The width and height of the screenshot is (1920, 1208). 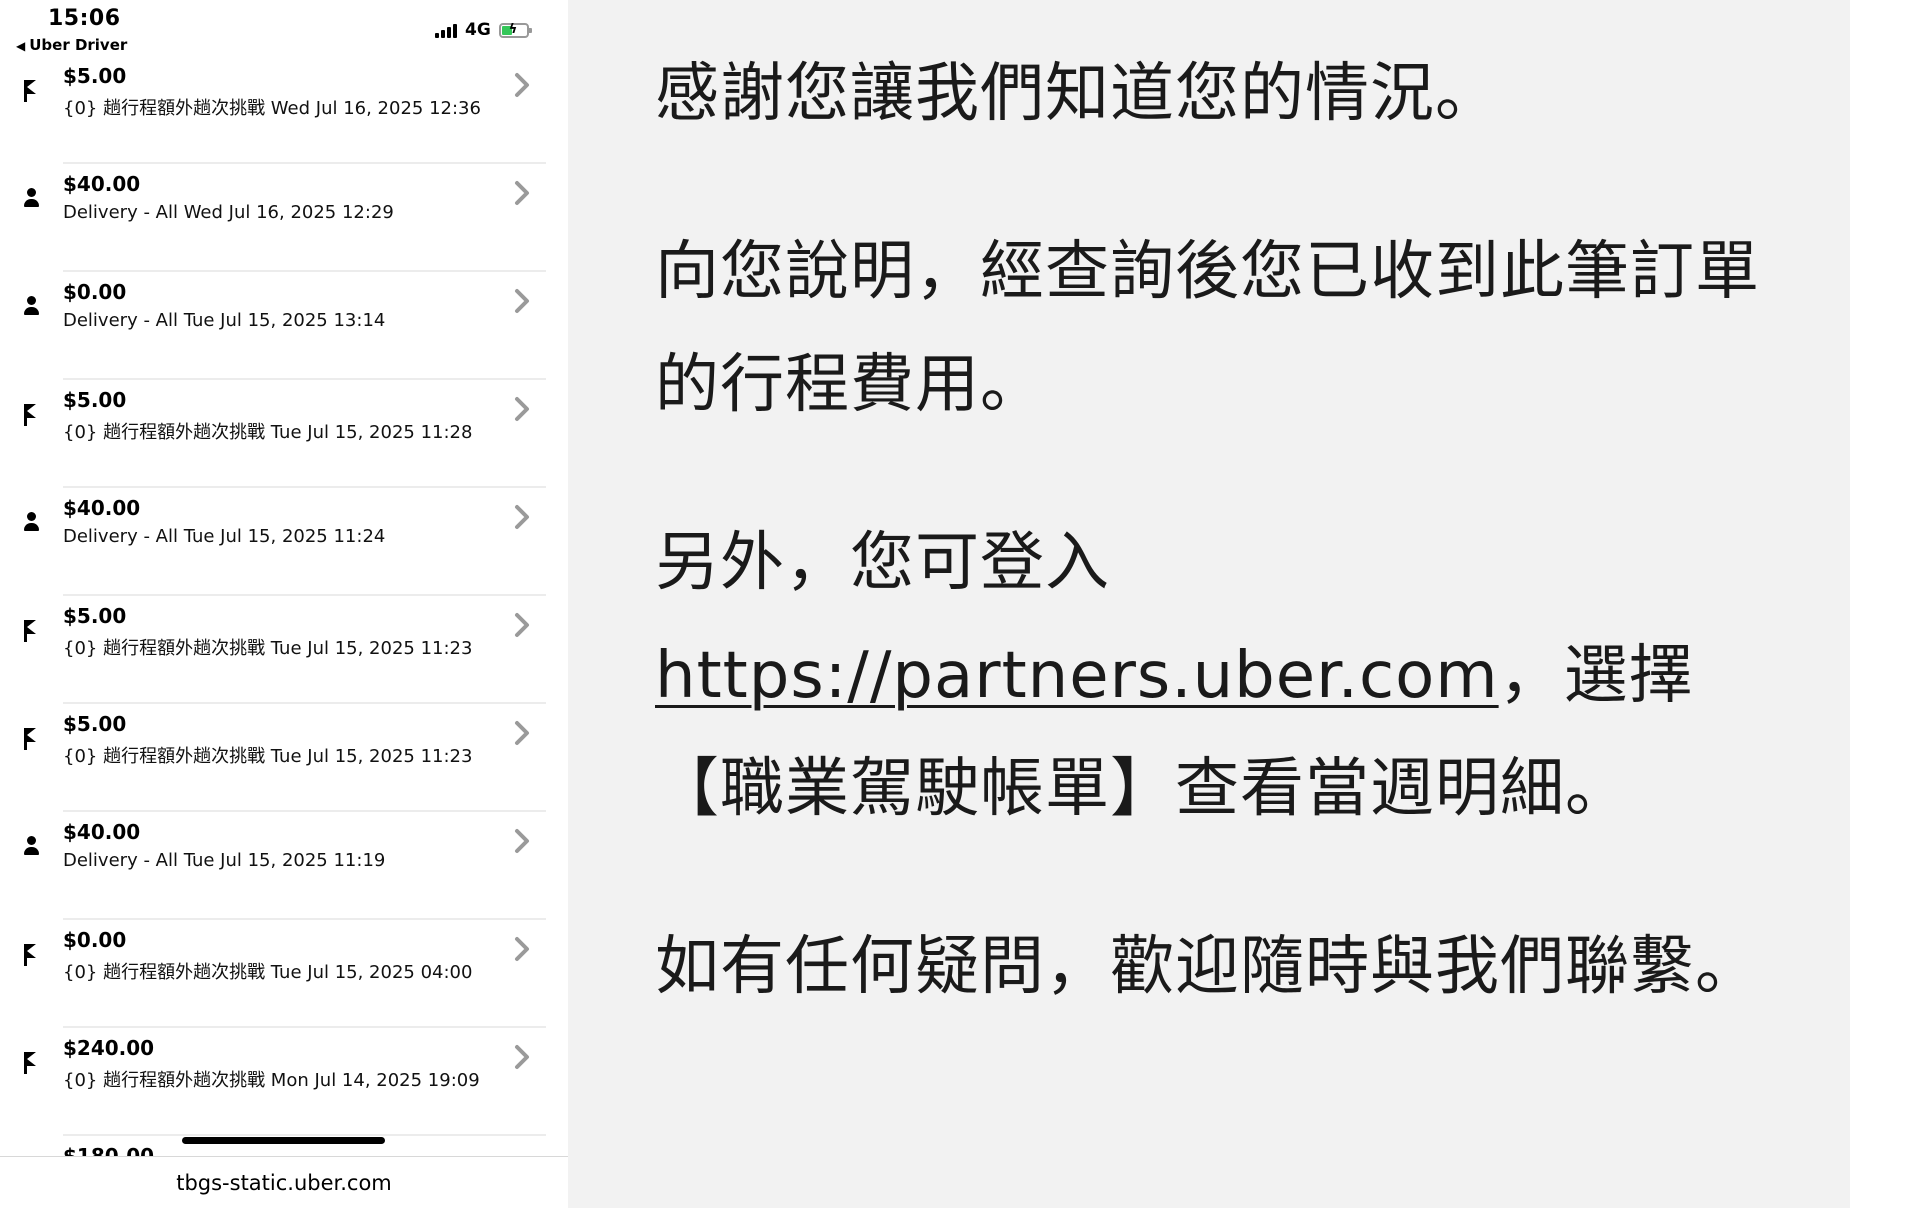 I want to click on message-paragraph-2: 向您說明，經查詢後您已收到此筆訂單的行程費用。, so click(x=1207, y=328).